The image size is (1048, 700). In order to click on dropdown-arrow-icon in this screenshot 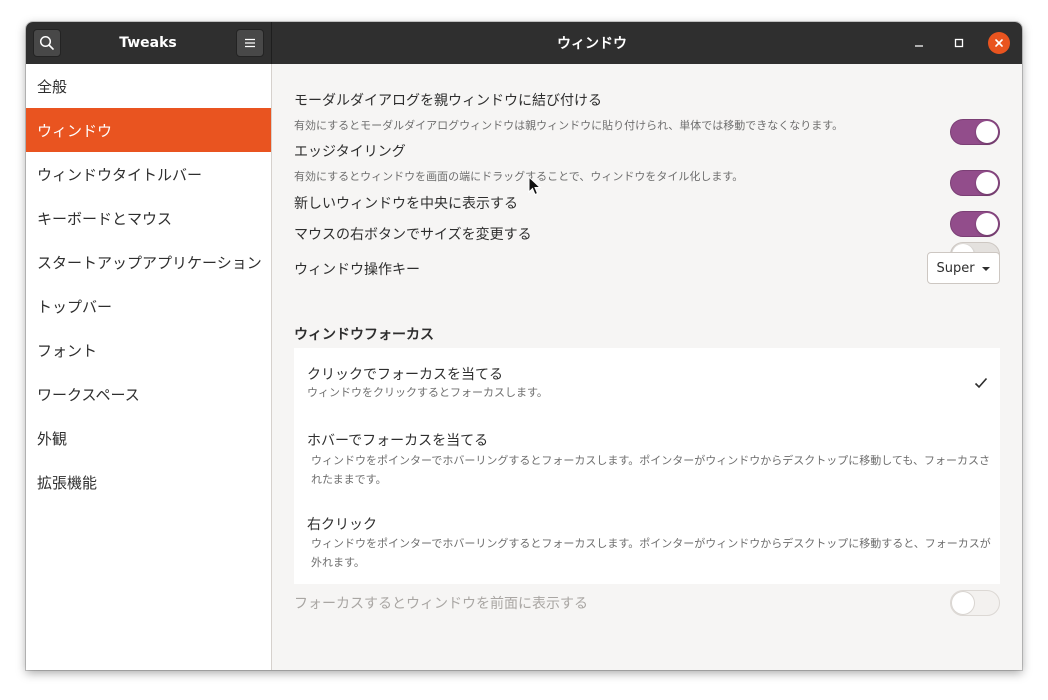, I will do `click(986, 268)`.